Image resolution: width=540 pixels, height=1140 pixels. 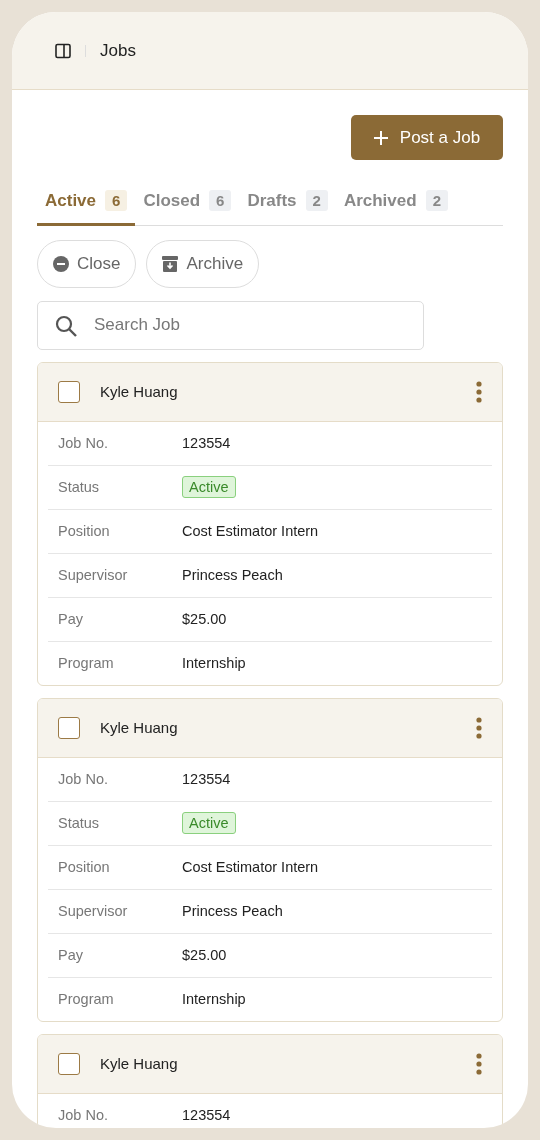 What do you see at coordinates (203, 263) in the screenshot?
I see `archive-button: Archive` at bounding box center [203, 263].